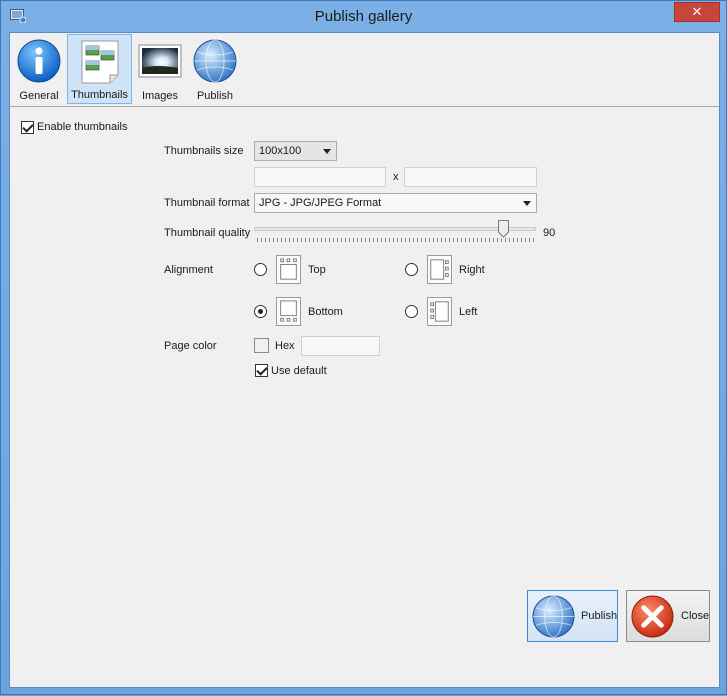  I want to click on thumbnails-size-select: 100x100, so click(295, 151).